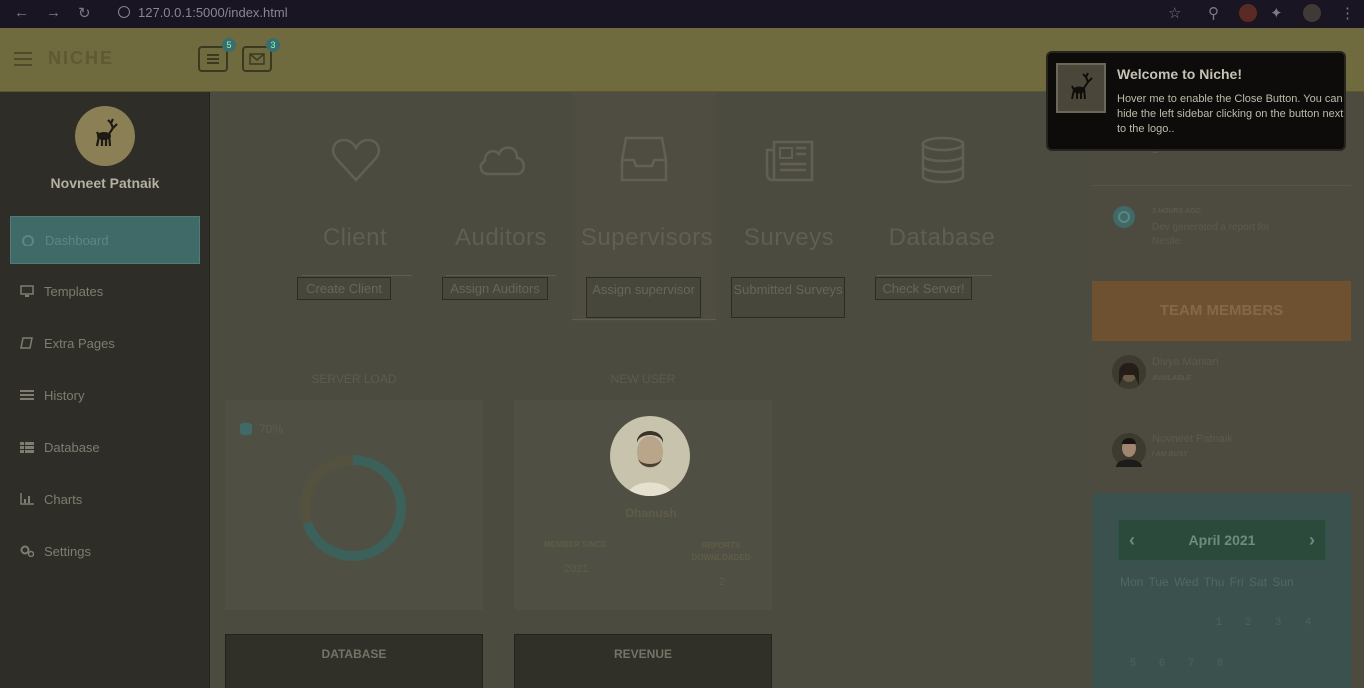  Describe the element at coordinates (1179, 74) in the screenshot. I see `notification-title: Welcome to Niche!` at that location.